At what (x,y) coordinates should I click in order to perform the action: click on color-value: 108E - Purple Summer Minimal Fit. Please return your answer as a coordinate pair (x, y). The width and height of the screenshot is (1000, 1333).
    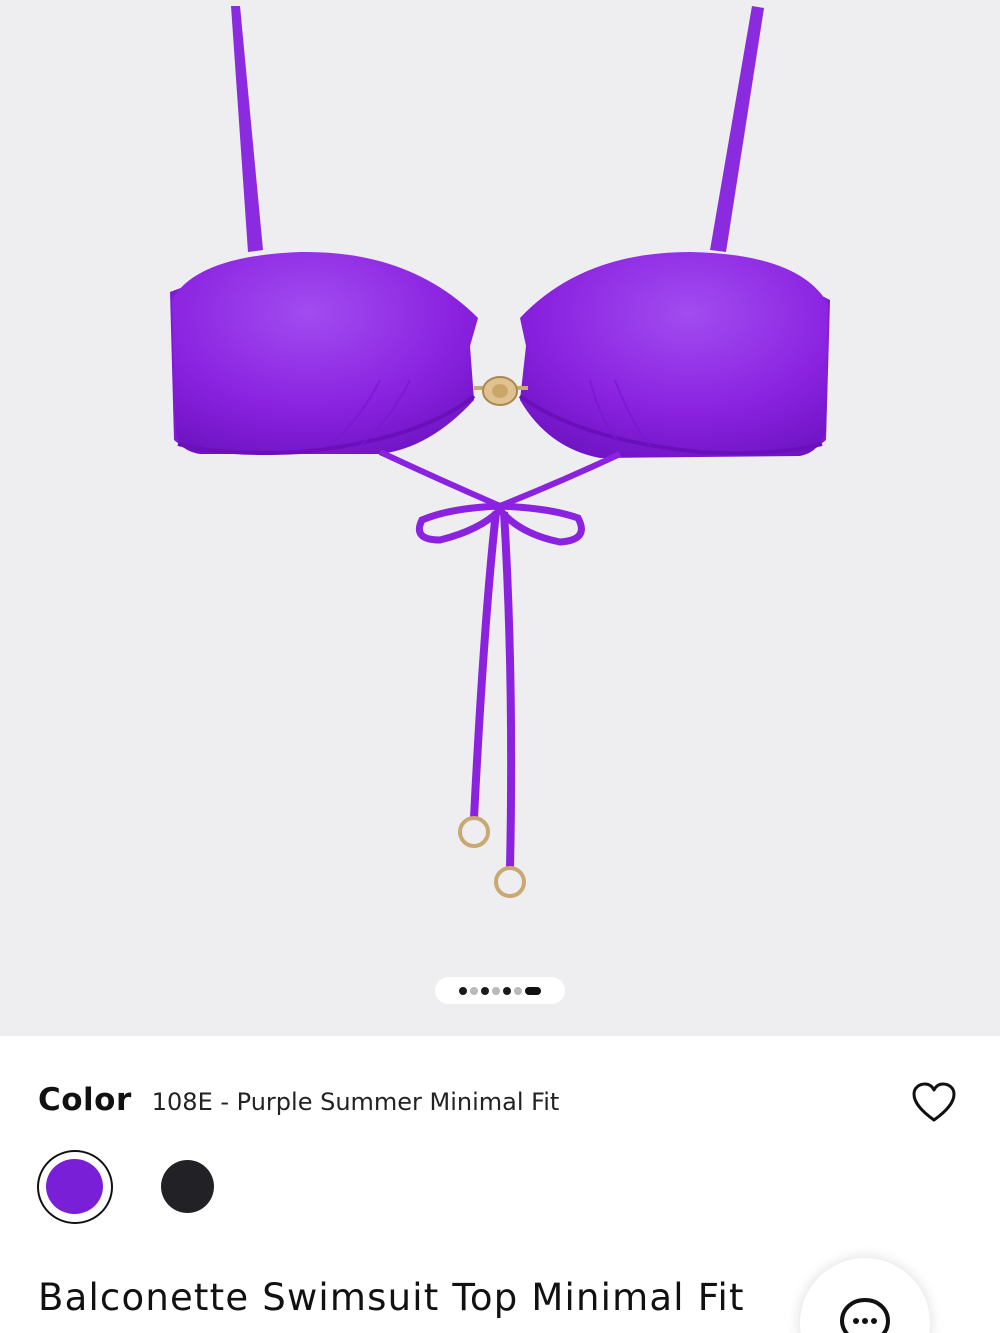
    Looking at the image, I should click on (355, 1102).